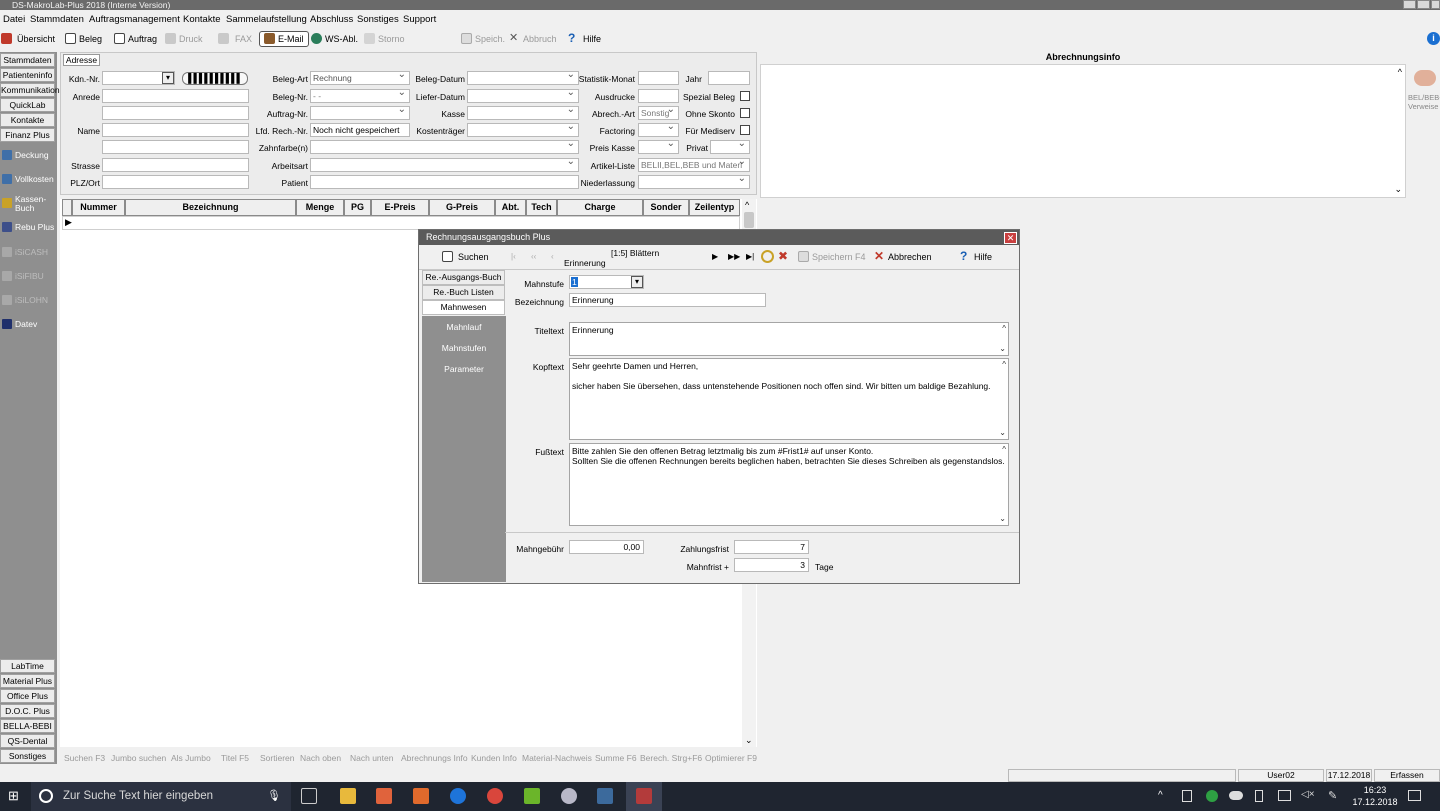  I want to click on kasse-select, so click(523, 113).